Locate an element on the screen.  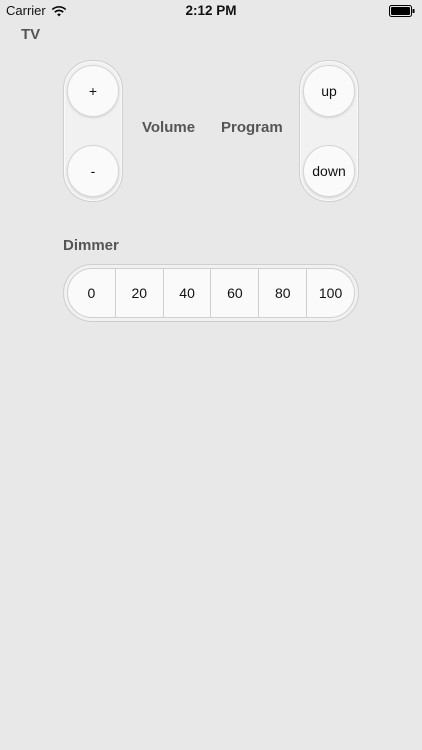
volume-down-button: - is located at coordinates (93, 171).